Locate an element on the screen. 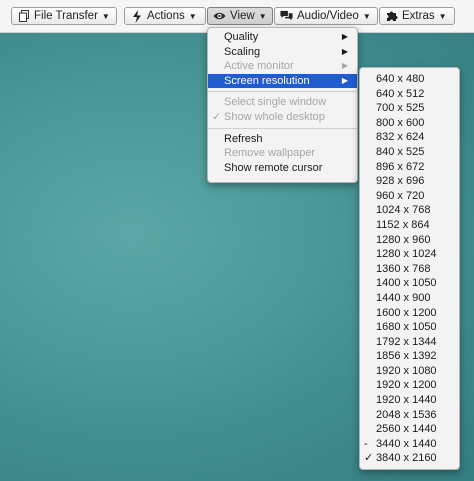 The width and height of the screenshot is (474, 481). resolution-item: 1920 x 1080 is located at coordinates (409, 371).